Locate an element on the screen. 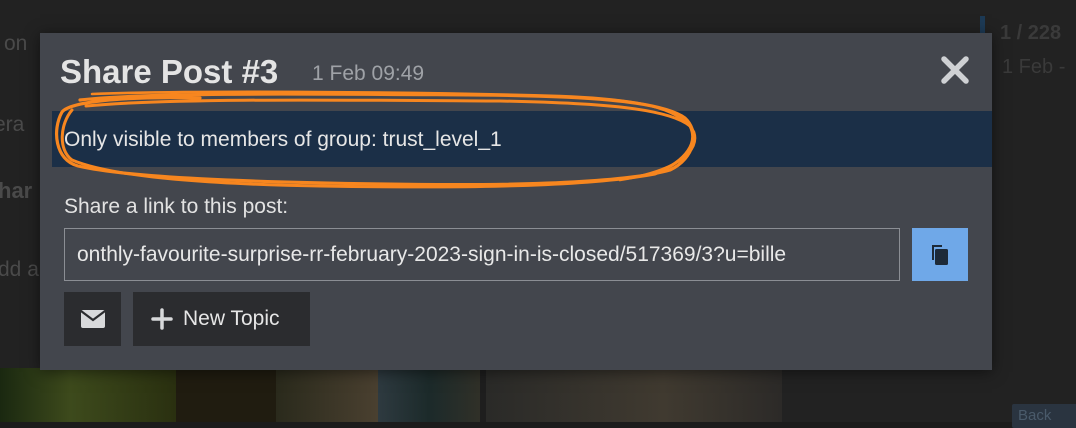 The image size is (1076, 428). copy-icon is located at coordinates (940, 254).